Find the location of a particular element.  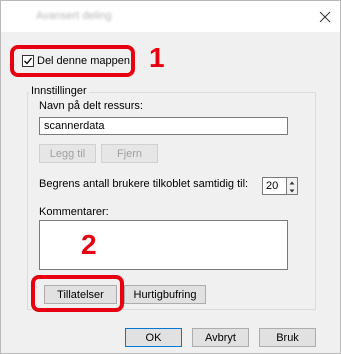

cancel-button: Avbryt is located at coordinates (220, 337).